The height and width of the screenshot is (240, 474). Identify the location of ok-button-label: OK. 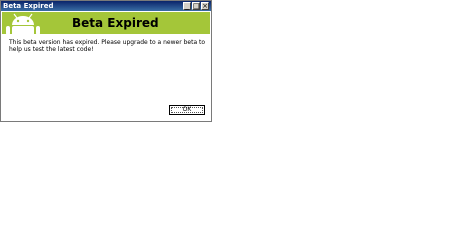
(187, 110).